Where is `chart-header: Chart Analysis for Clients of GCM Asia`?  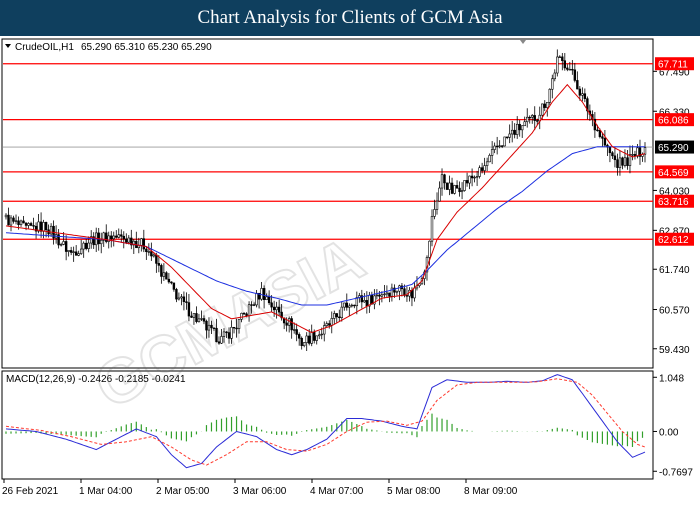
chart-header: Chart Analysis for Clients of GCM Asia is located at coordinates (350, 18).